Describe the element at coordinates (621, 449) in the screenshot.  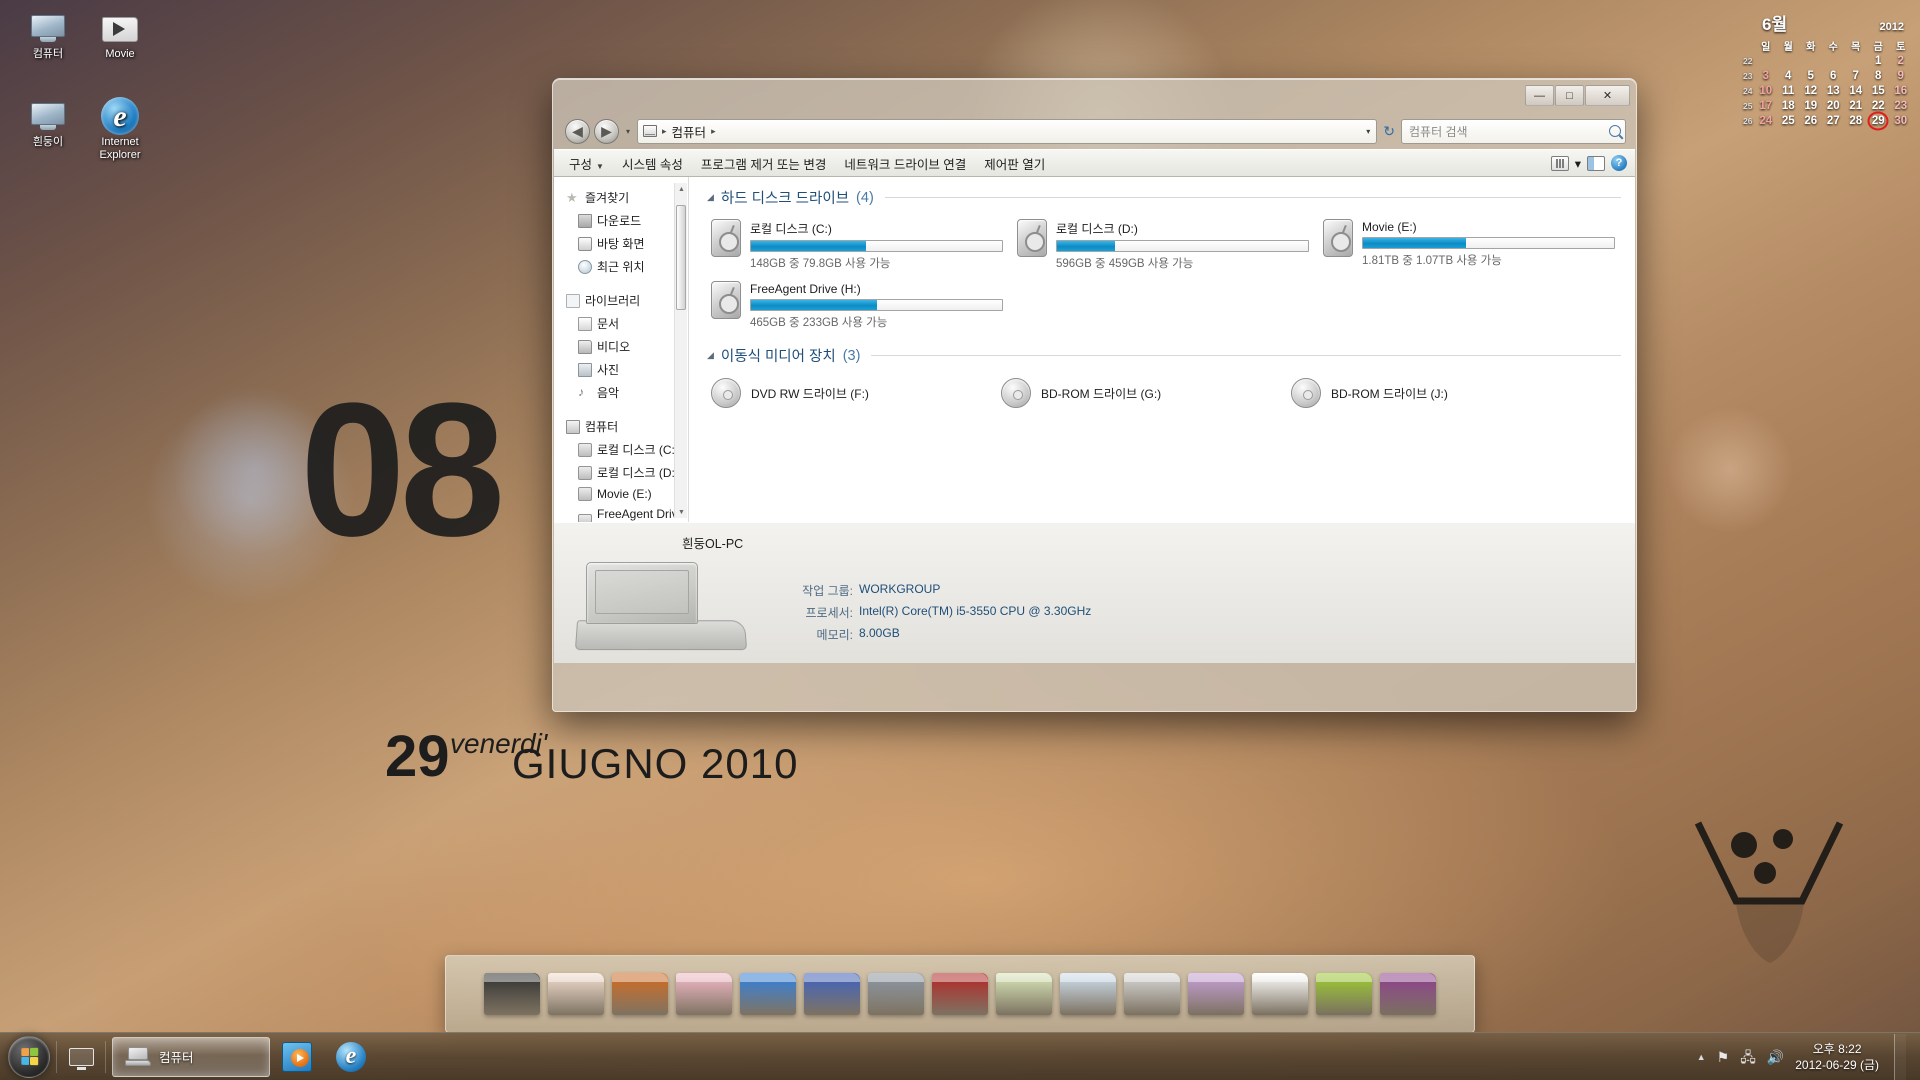
I see `navpane-item: 로컬 디스크 (C:)` at that location.